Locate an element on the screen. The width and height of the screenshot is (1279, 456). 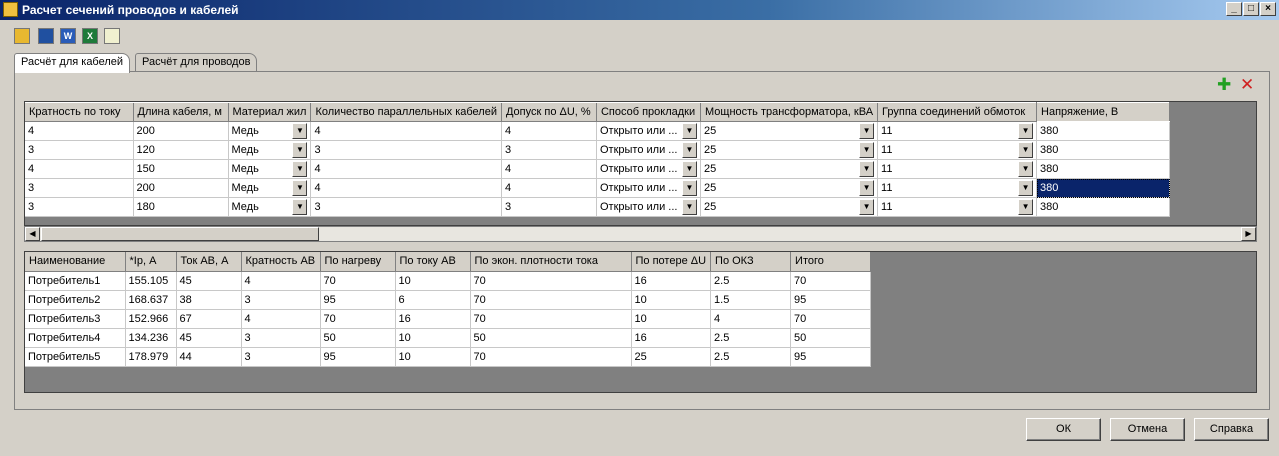
column-header: По току АВ is located at coordinates (433, 262).